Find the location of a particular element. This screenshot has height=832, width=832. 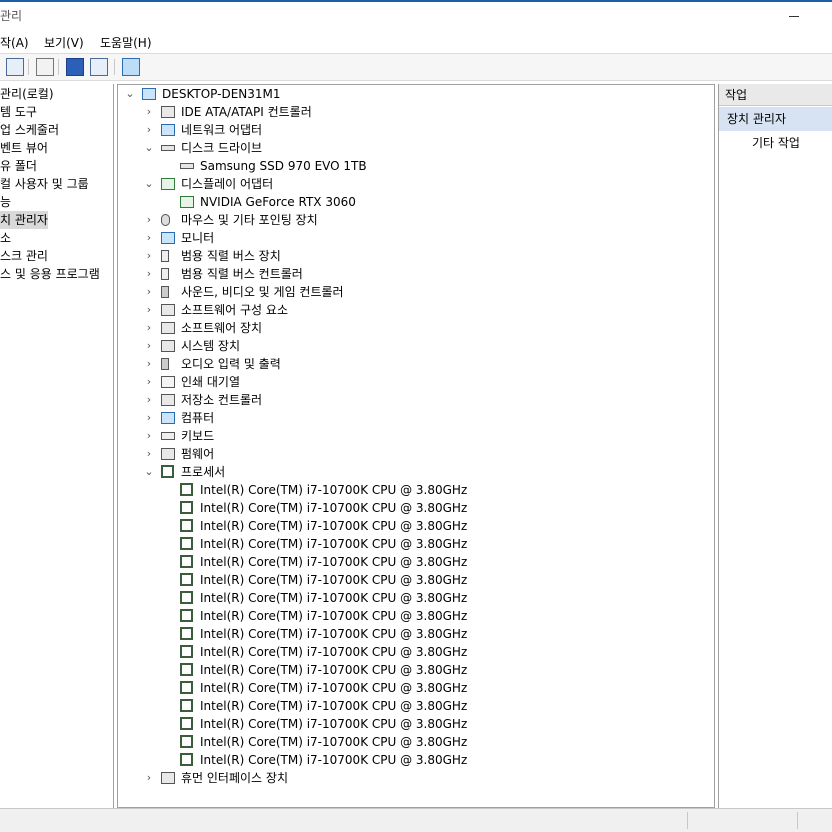

actions-more: 기타 작업 is located at coordinates (776, 142).